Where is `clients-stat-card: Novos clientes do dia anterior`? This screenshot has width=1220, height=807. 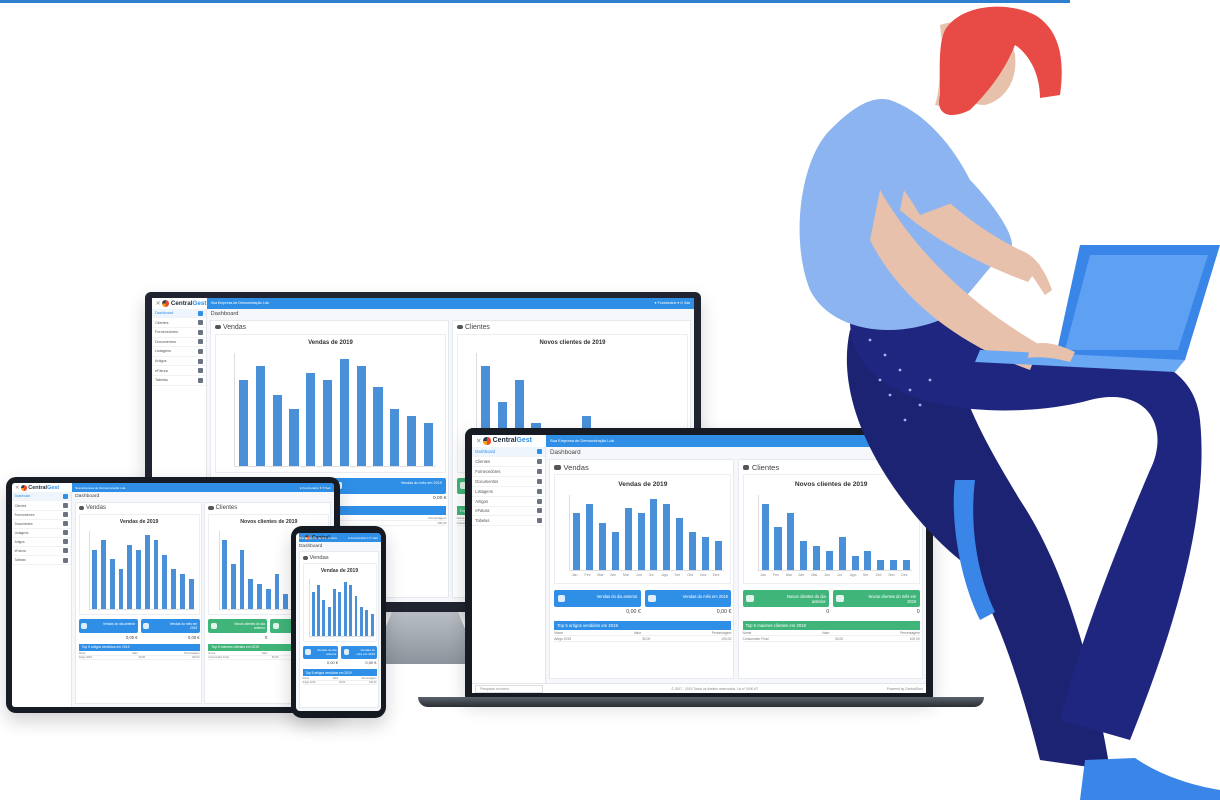
clients-stat-card: Novos clientes do dia anterior is located at coordinates (238, 626).